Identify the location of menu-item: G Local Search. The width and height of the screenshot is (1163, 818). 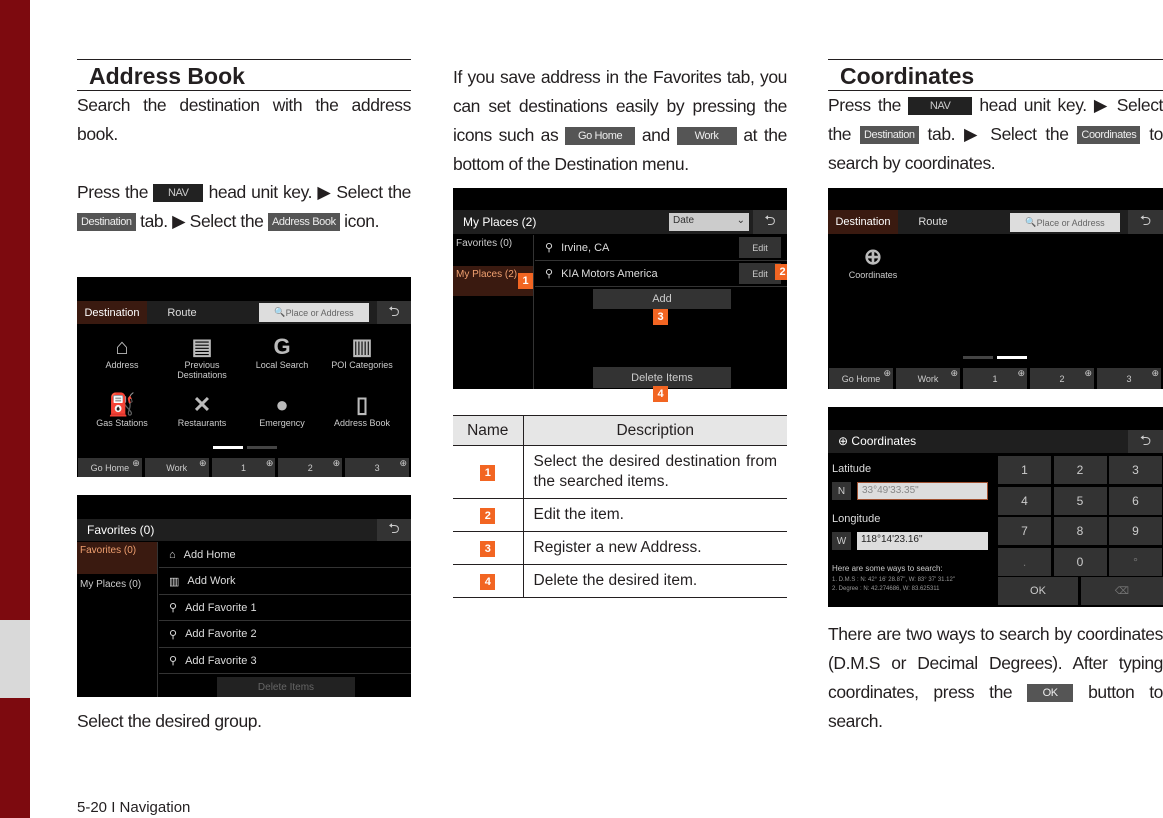
(282, 352).